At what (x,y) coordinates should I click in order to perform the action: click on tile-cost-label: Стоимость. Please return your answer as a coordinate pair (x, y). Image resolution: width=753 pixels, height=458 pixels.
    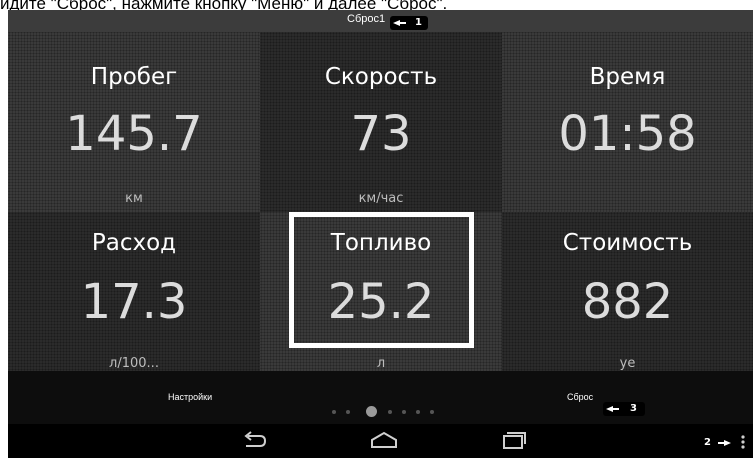
    Looking at the image, I should click on (627, 243).